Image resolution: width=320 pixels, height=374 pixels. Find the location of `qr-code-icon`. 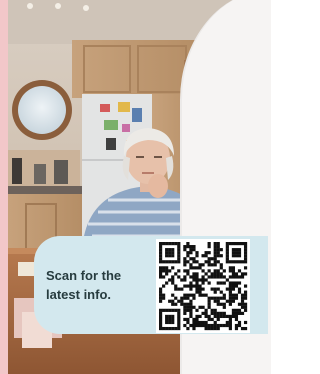

qr-code-icon is located at coordinates (203, 286).